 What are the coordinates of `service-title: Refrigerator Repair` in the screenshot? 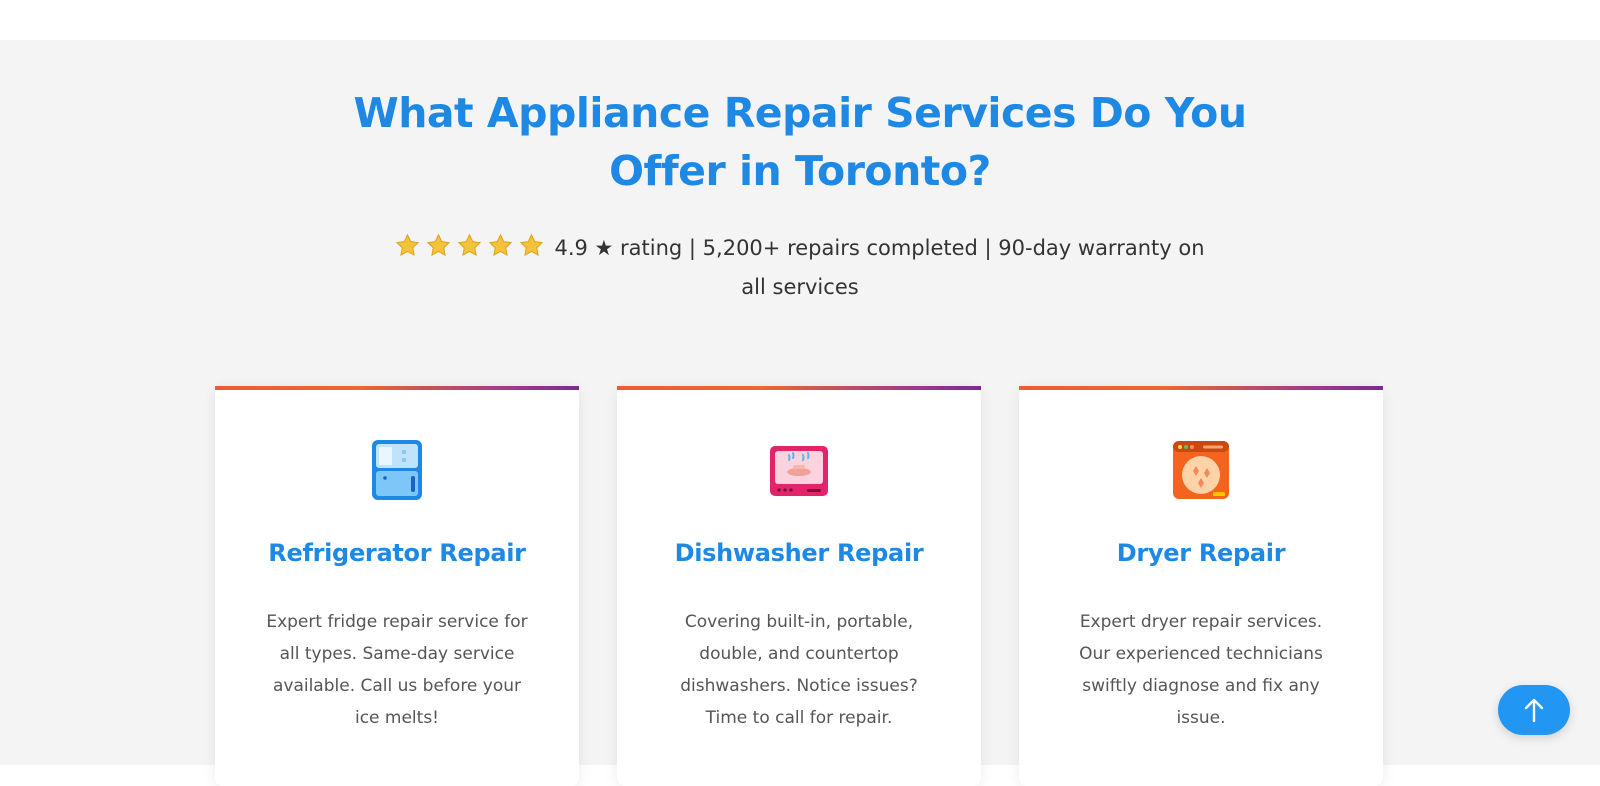 It's located at (397, 553).